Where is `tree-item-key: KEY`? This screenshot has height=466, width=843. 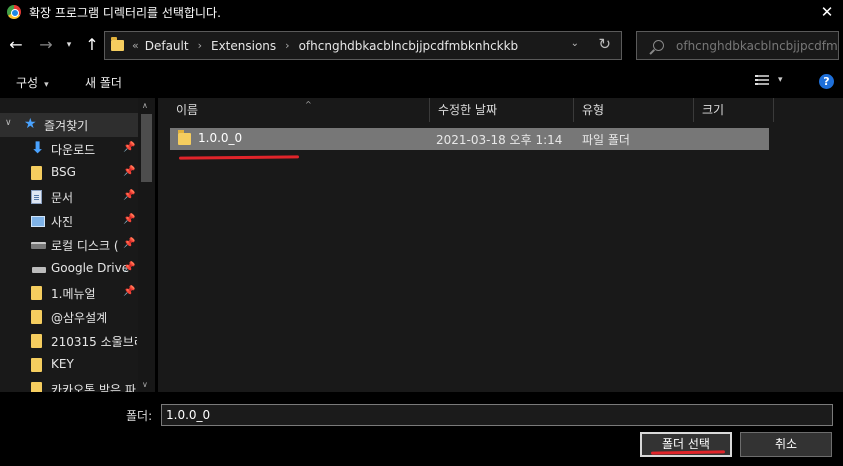 tree-item-key: KEY is located at coordinates (69, 365).